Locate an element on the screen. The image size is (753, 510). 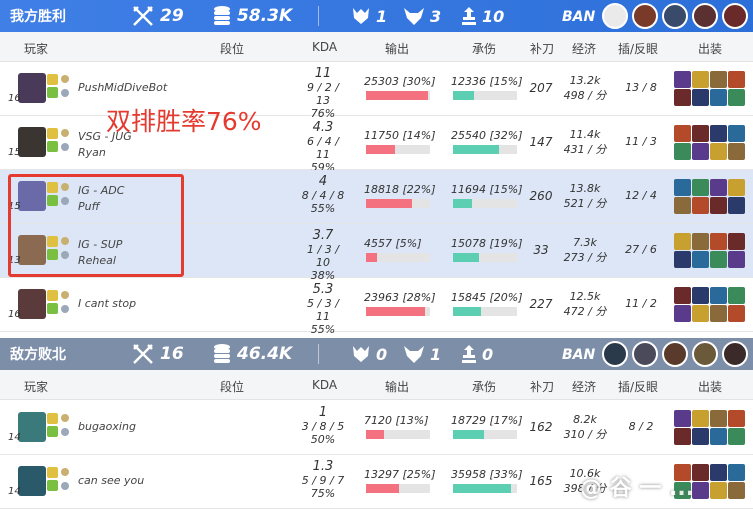
player-name: can see you is located at coordinates (111, 480).